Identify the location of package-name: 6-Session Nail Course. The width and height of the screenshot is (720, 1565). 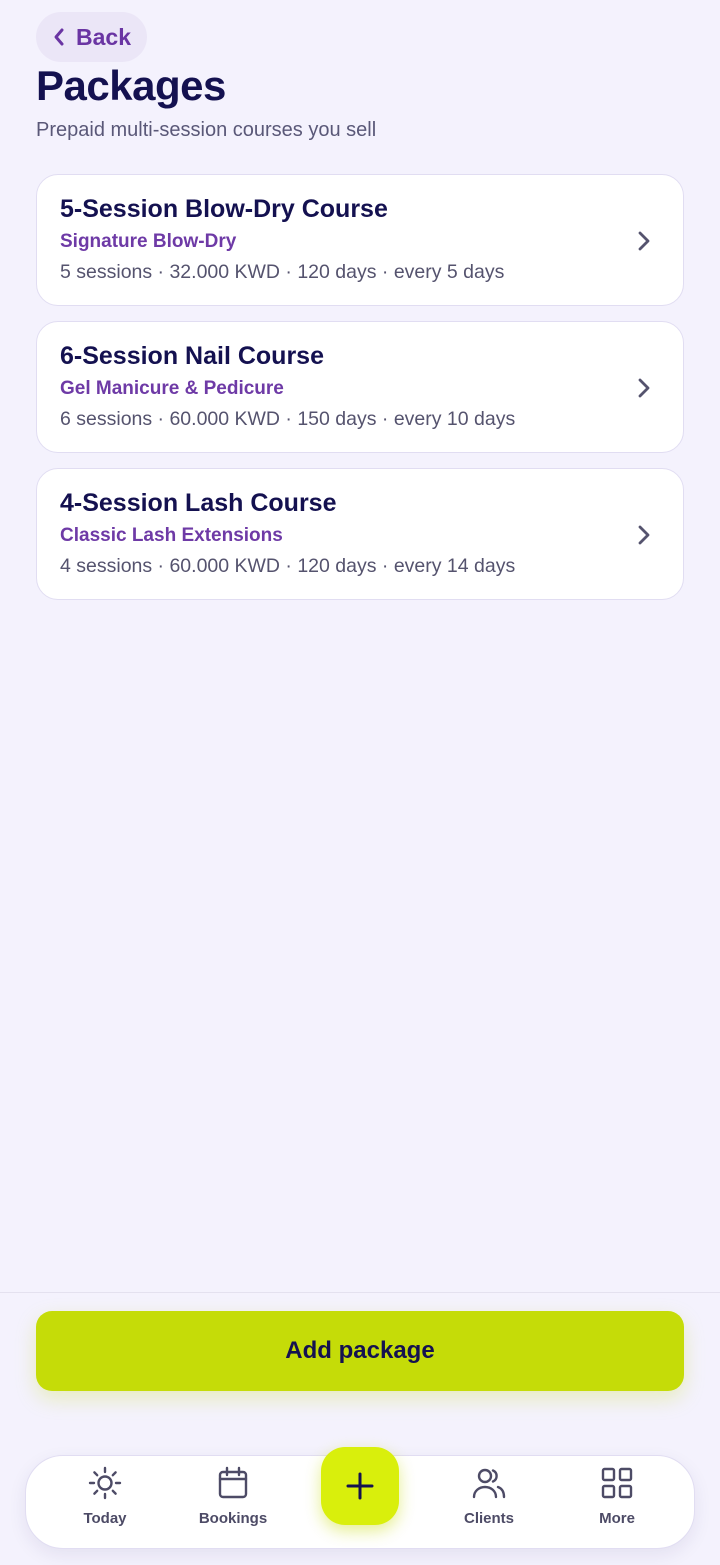
(192, 356).